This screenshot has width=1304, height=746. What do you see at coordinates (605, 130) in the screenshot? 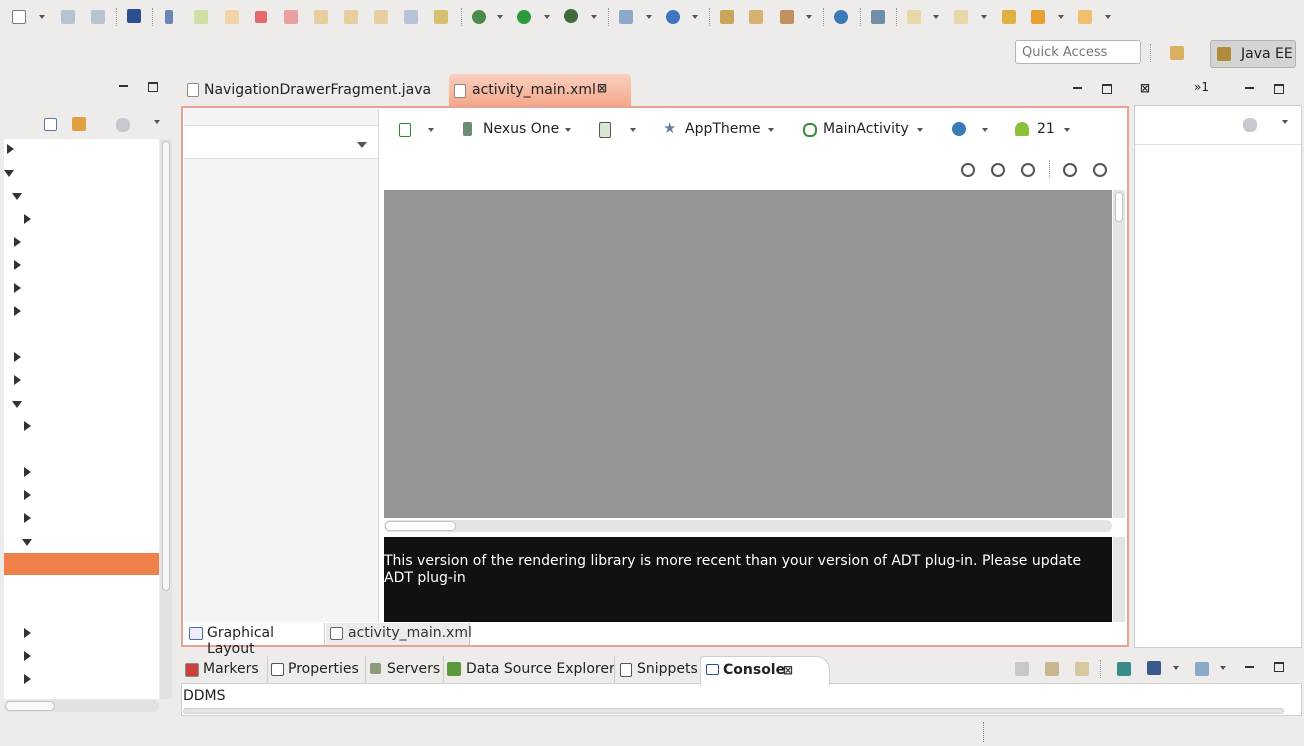
I see `orientation-icon` at bounding box center [605, 130].